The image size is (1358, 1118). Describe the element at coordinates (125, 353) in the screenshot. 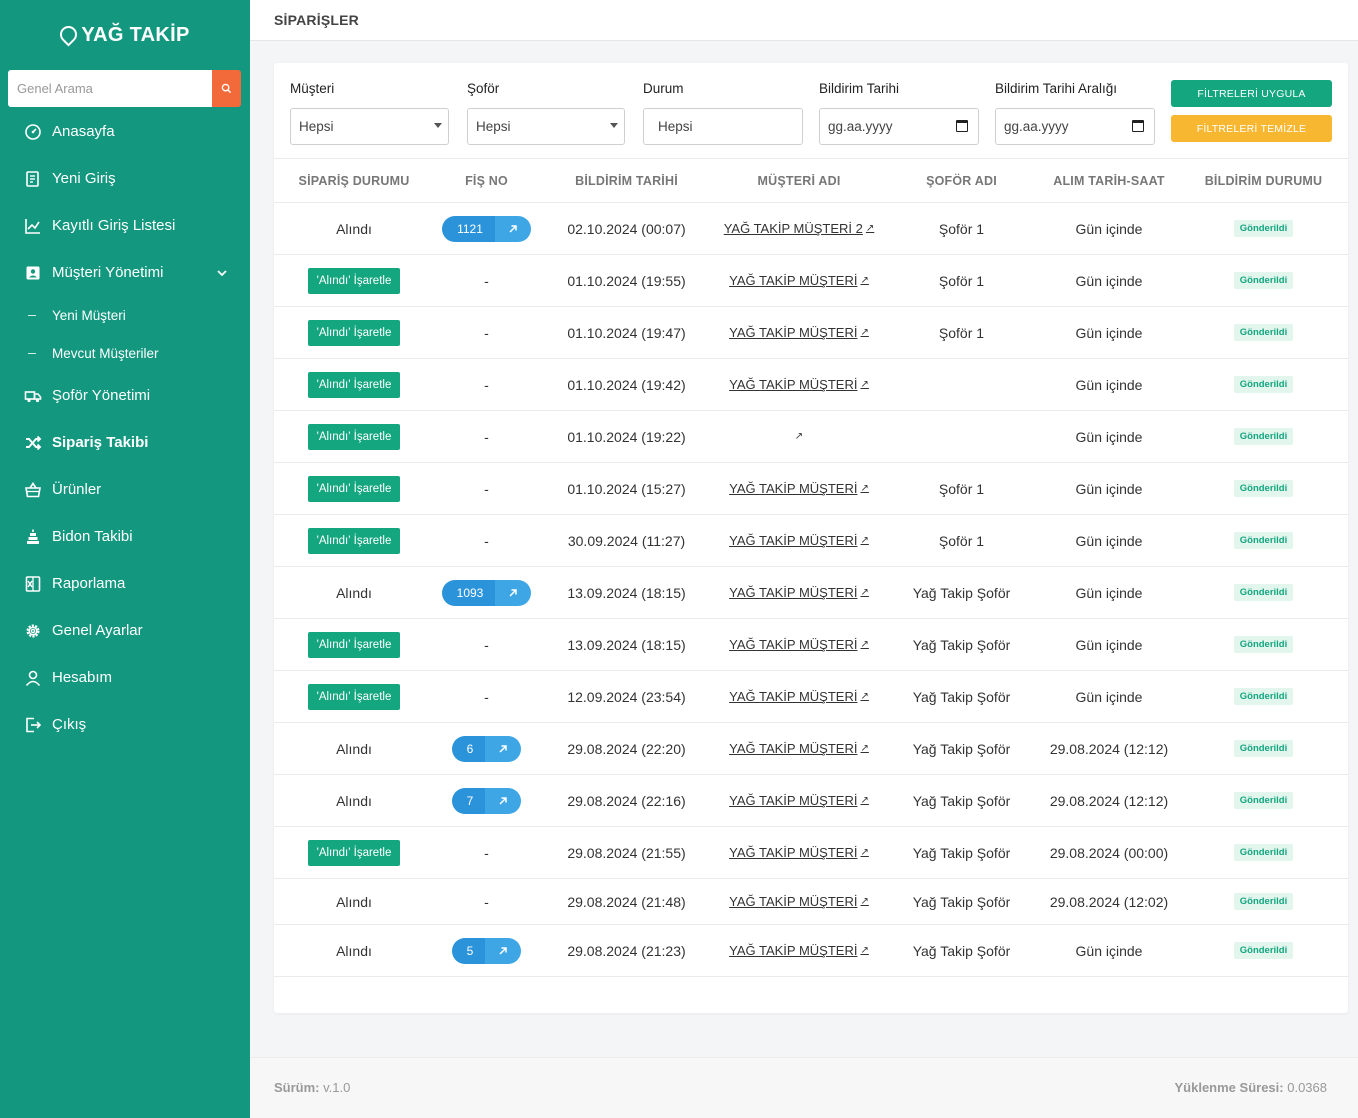

I see `sidebar-subitem-mevcut-musteriler: Mevcut Müşteriler` at that location.